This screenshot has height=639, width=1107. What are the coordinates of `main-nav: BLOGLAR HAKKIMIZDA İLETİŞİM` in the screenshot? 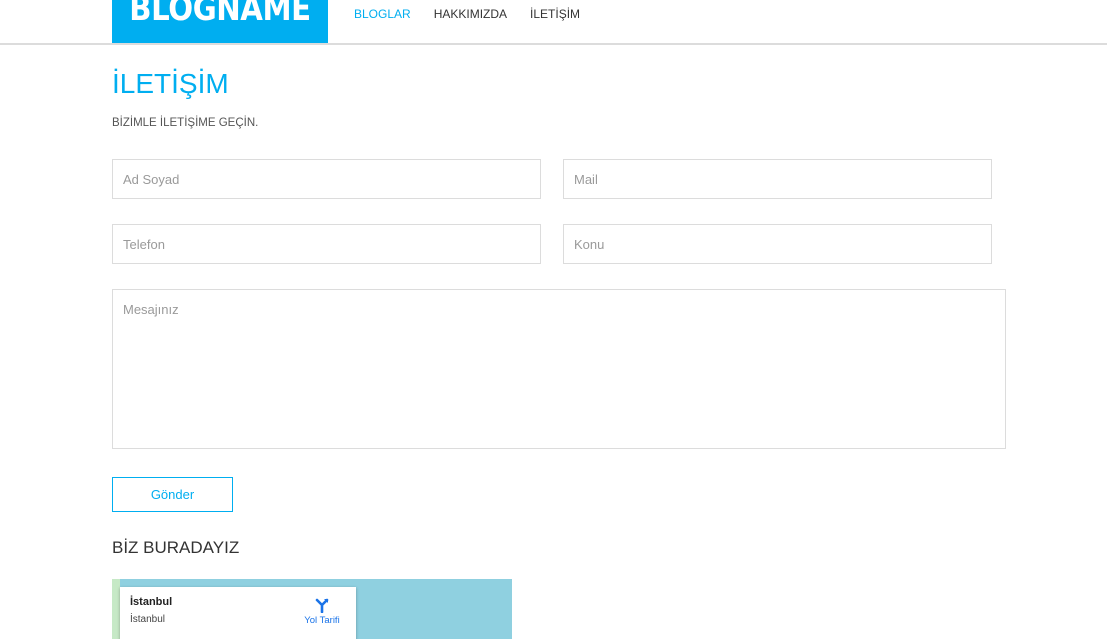 It's located at (478, 14).